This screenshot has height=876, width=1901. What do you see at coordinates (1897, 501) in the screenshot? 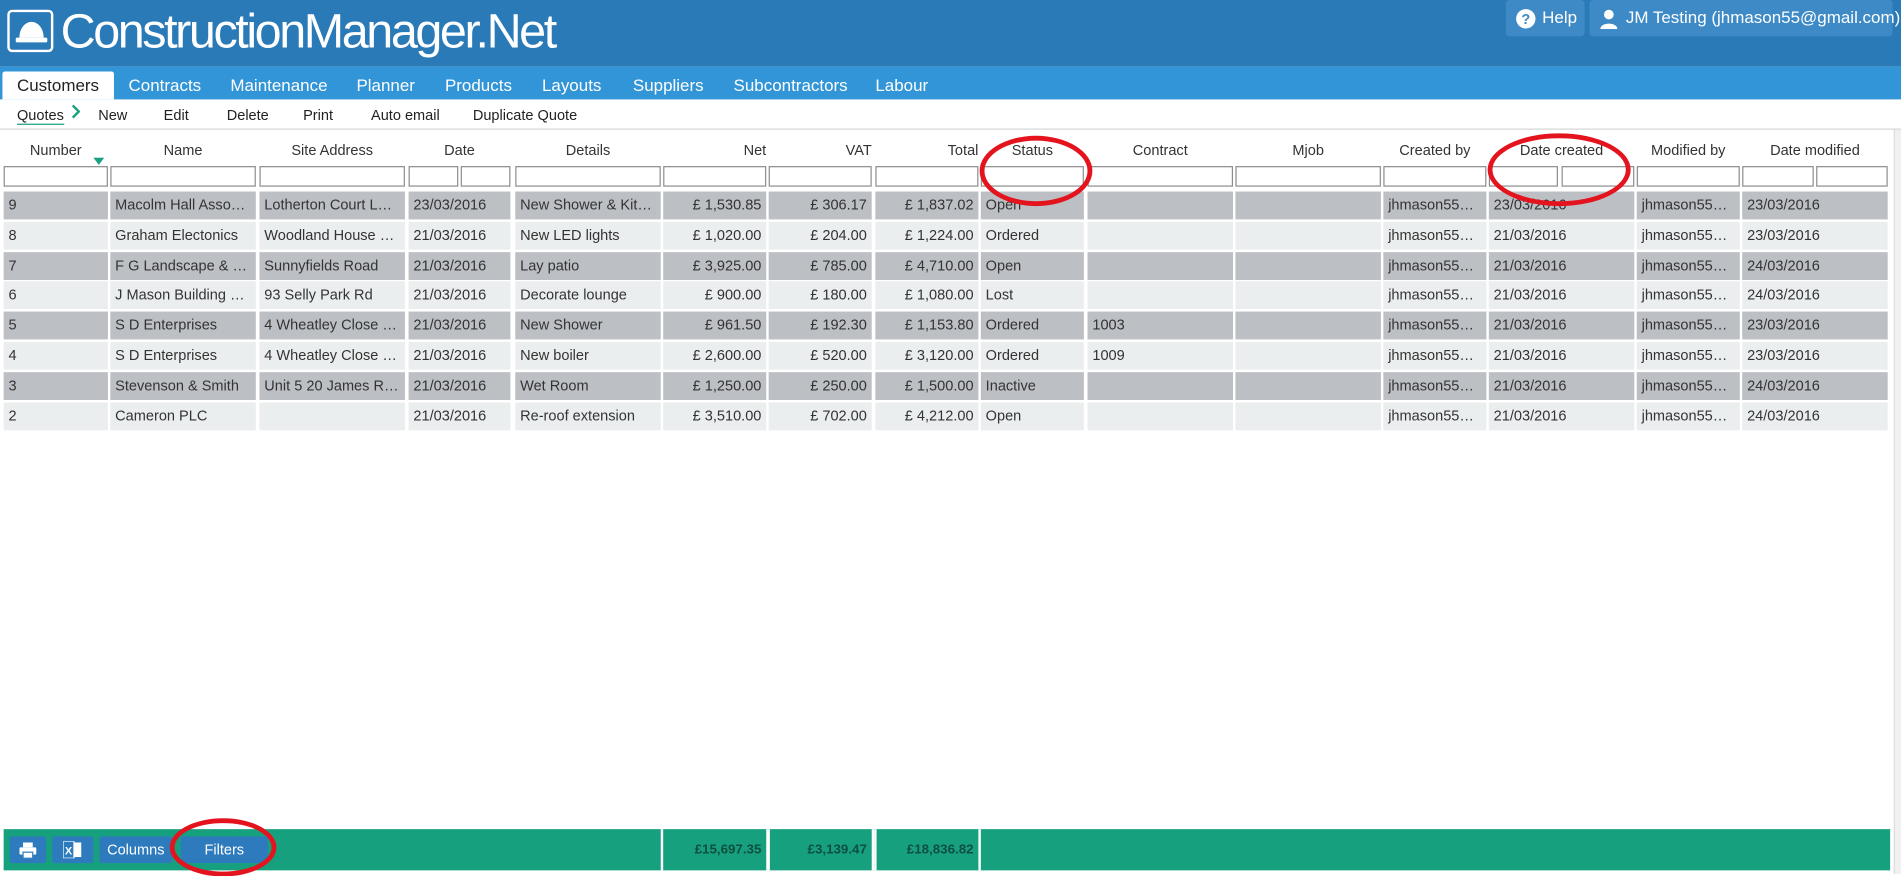
I see `vertical-scrollbar` at bounding box center [1897, 501].